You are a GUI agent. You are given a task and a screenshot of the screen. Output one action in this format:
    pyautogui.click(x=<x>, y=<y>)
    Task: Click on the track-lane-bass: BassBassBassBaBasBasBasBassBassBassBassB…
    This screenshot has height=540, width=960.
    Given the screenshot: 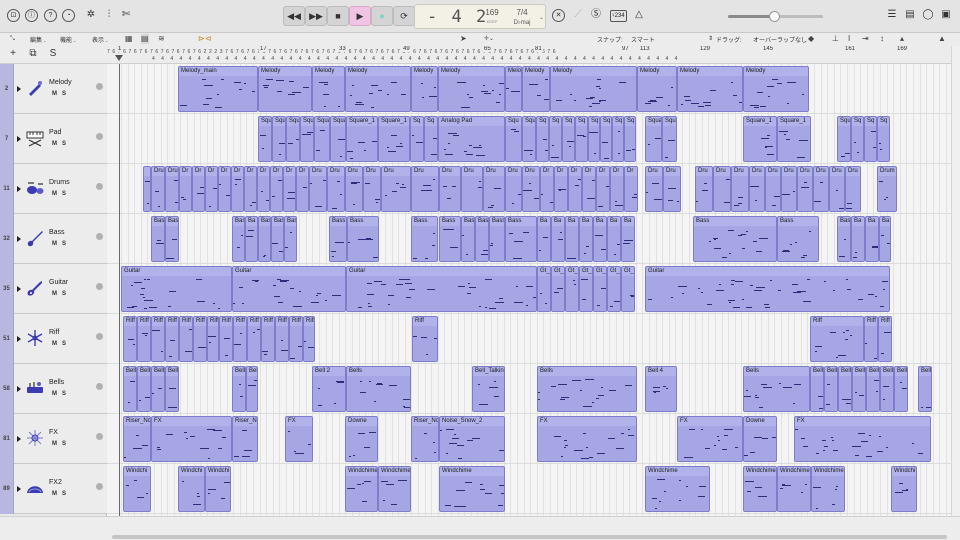 What is the action you would take?
    pyautogui.click(x=529, y=239)
    